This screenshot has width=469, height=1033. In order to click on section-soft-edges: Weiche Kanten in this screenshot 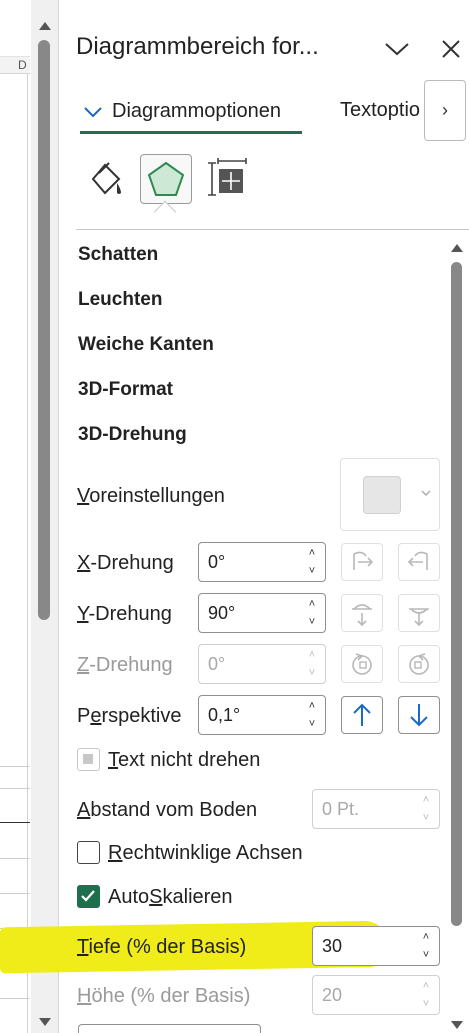, I will do `click(146, 345)`.